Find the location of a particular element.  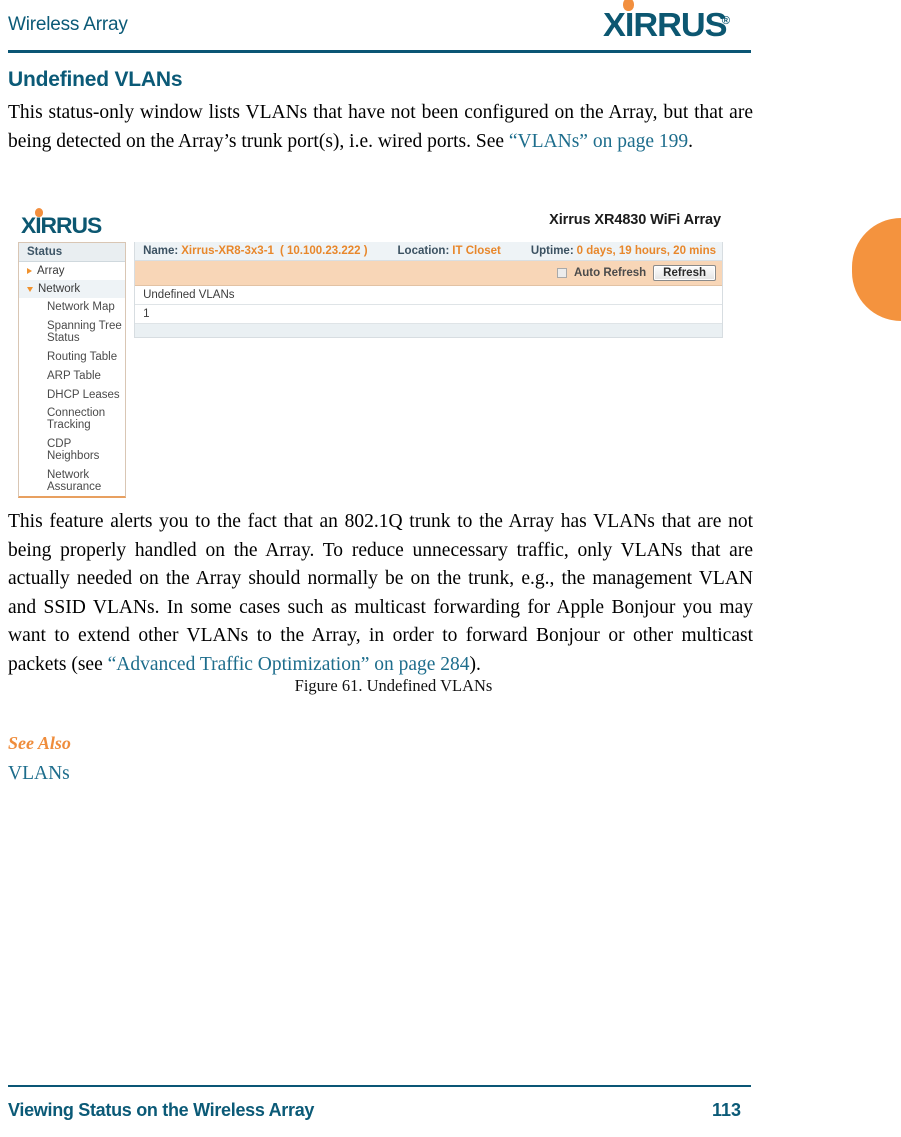

chevron-right-icon is located at coordinates (29, 271).